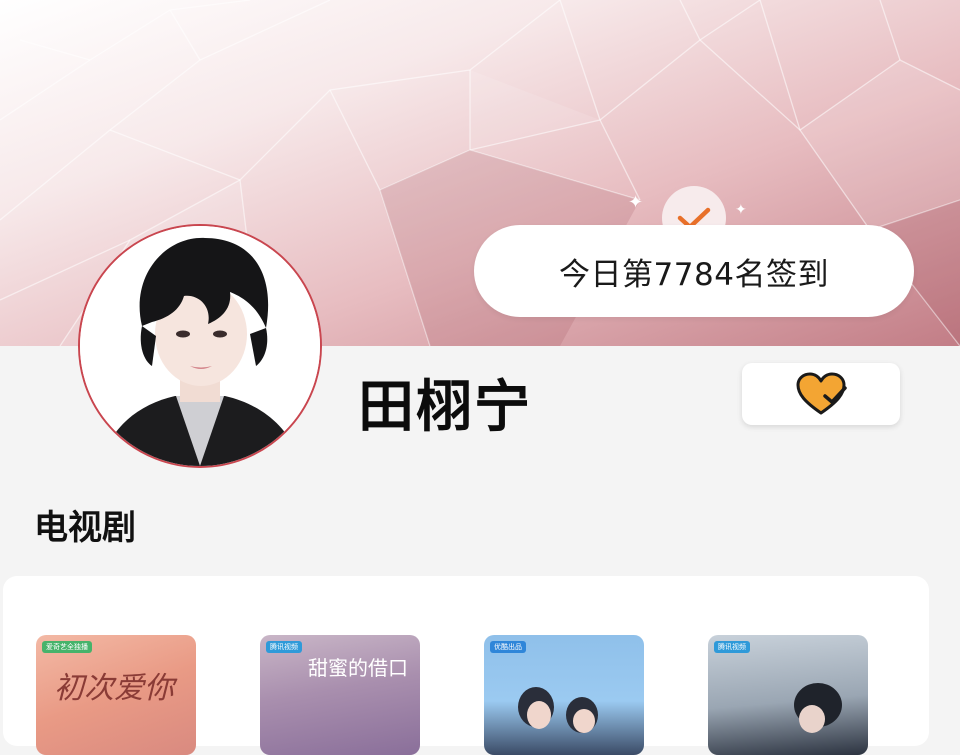 Image resolution: width=960 pixels, height=755 pixels. I want to click on platform-tag: 爱奇艺全独播, so click(67, 647).